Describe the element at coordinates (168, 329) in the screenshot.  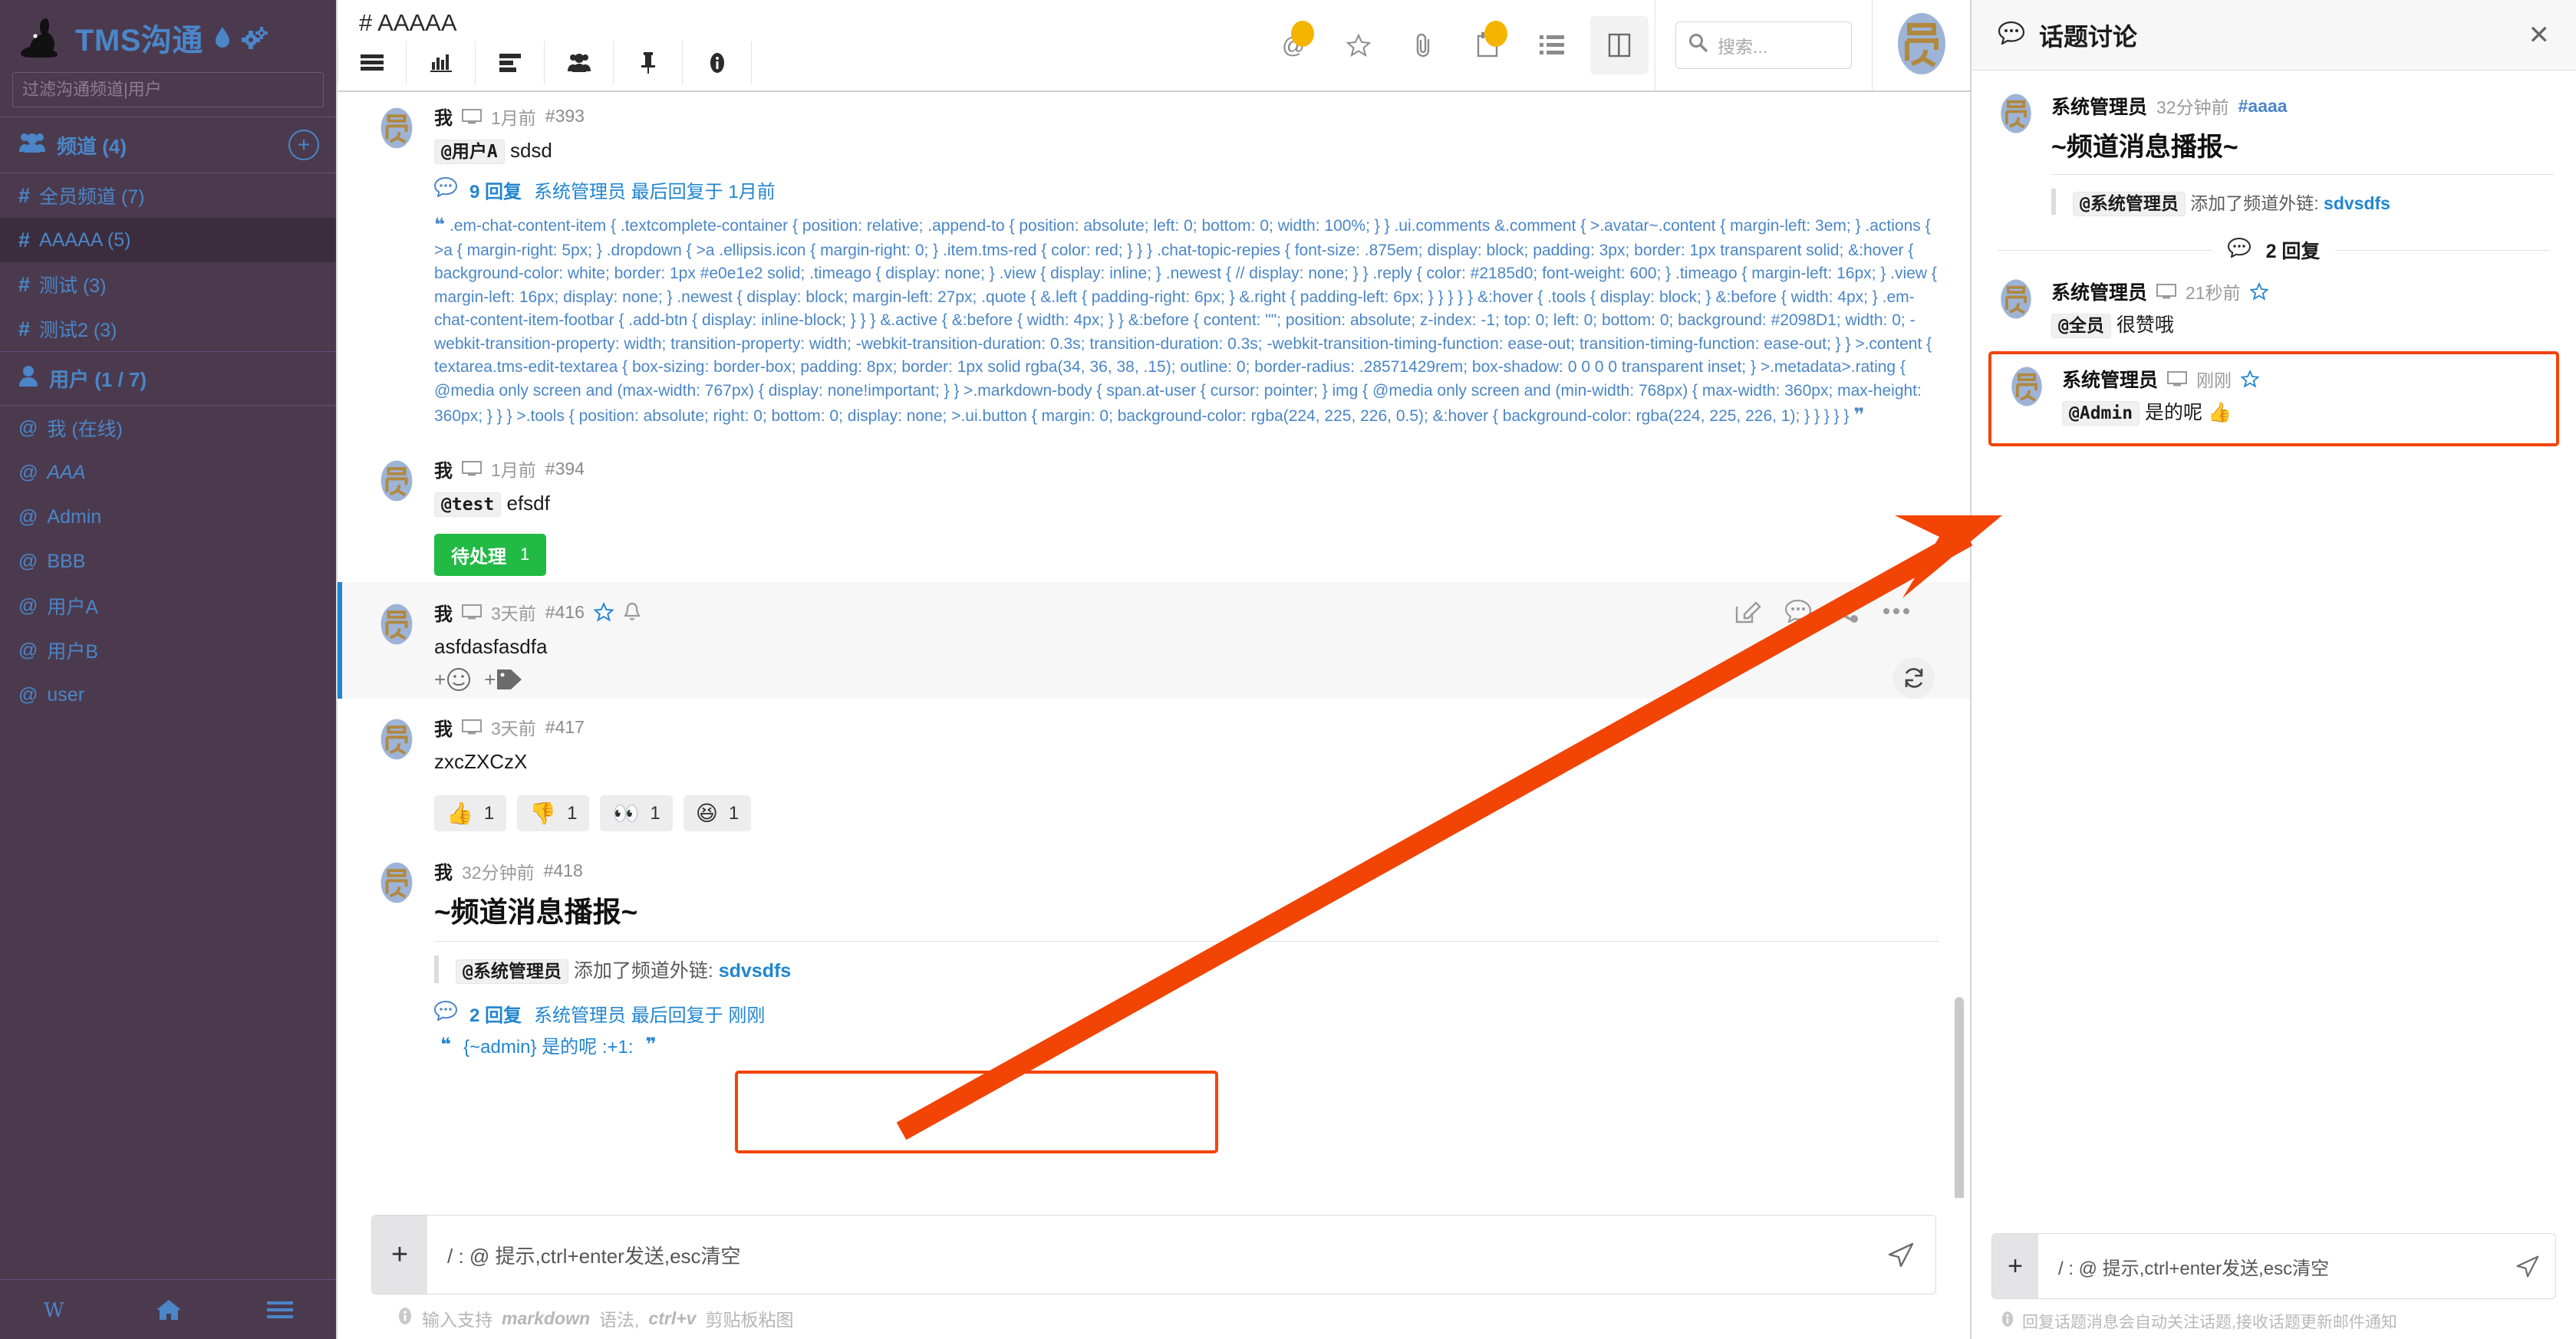
I see `sidebar-channel-item: # 测试2 (3)` at that location.